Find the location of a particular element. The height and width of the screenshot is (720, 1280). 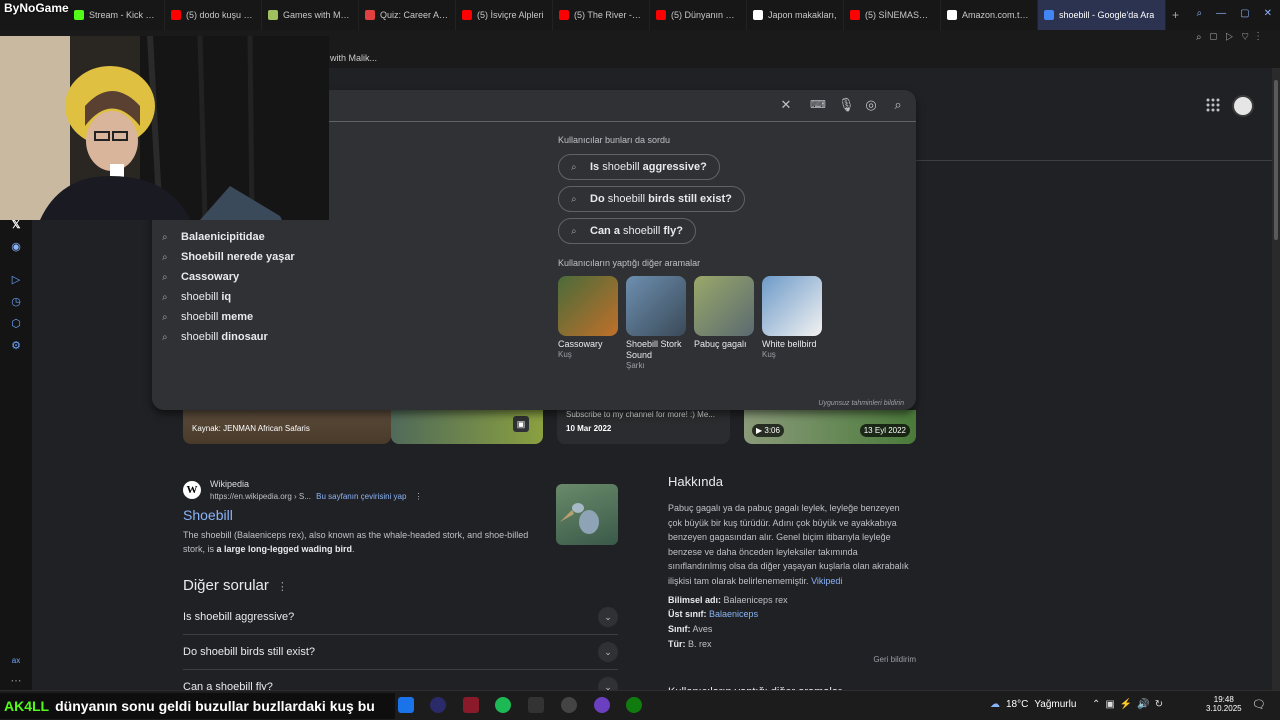

related-search-card: Cassowary Kuş is located at coordinates (588, 317).